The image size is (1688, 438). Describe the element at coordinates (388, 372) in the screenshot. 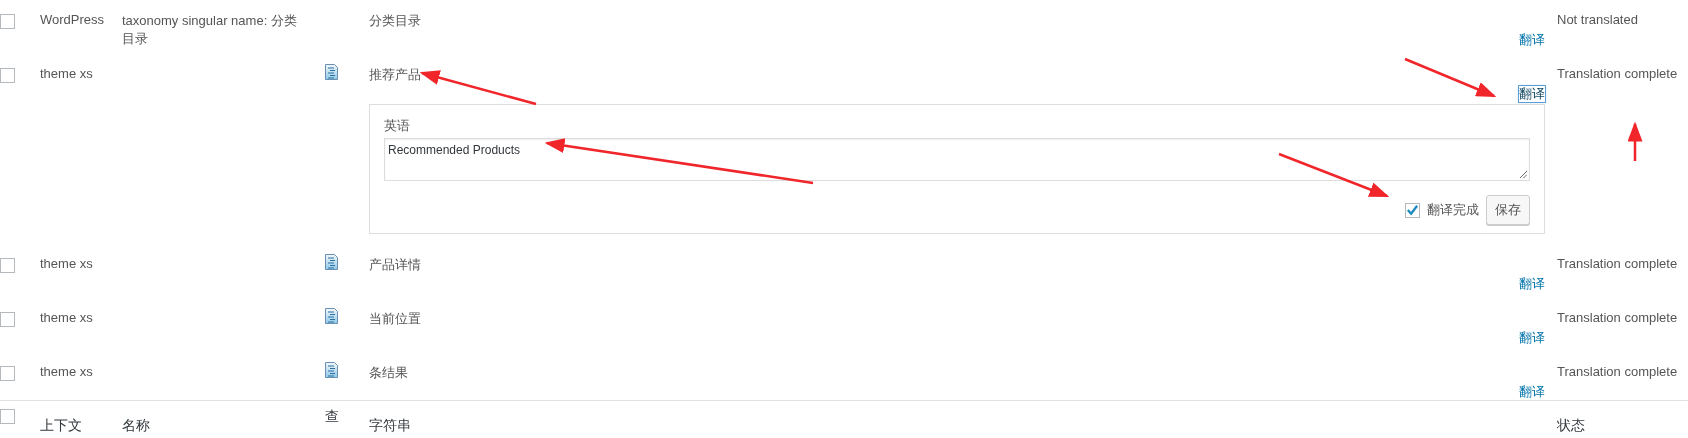

I see `string-text: 条结果` at that location.